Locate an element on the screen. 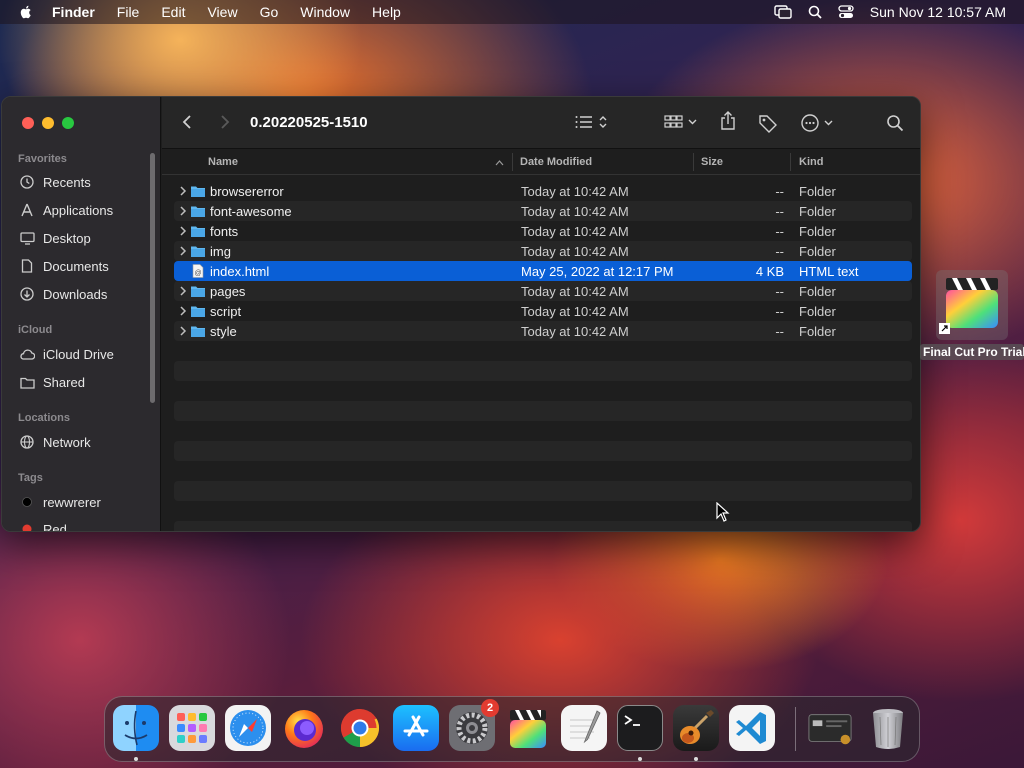 The image size is (1024, 768). vscode-icon is located at coordinates (752, 728).